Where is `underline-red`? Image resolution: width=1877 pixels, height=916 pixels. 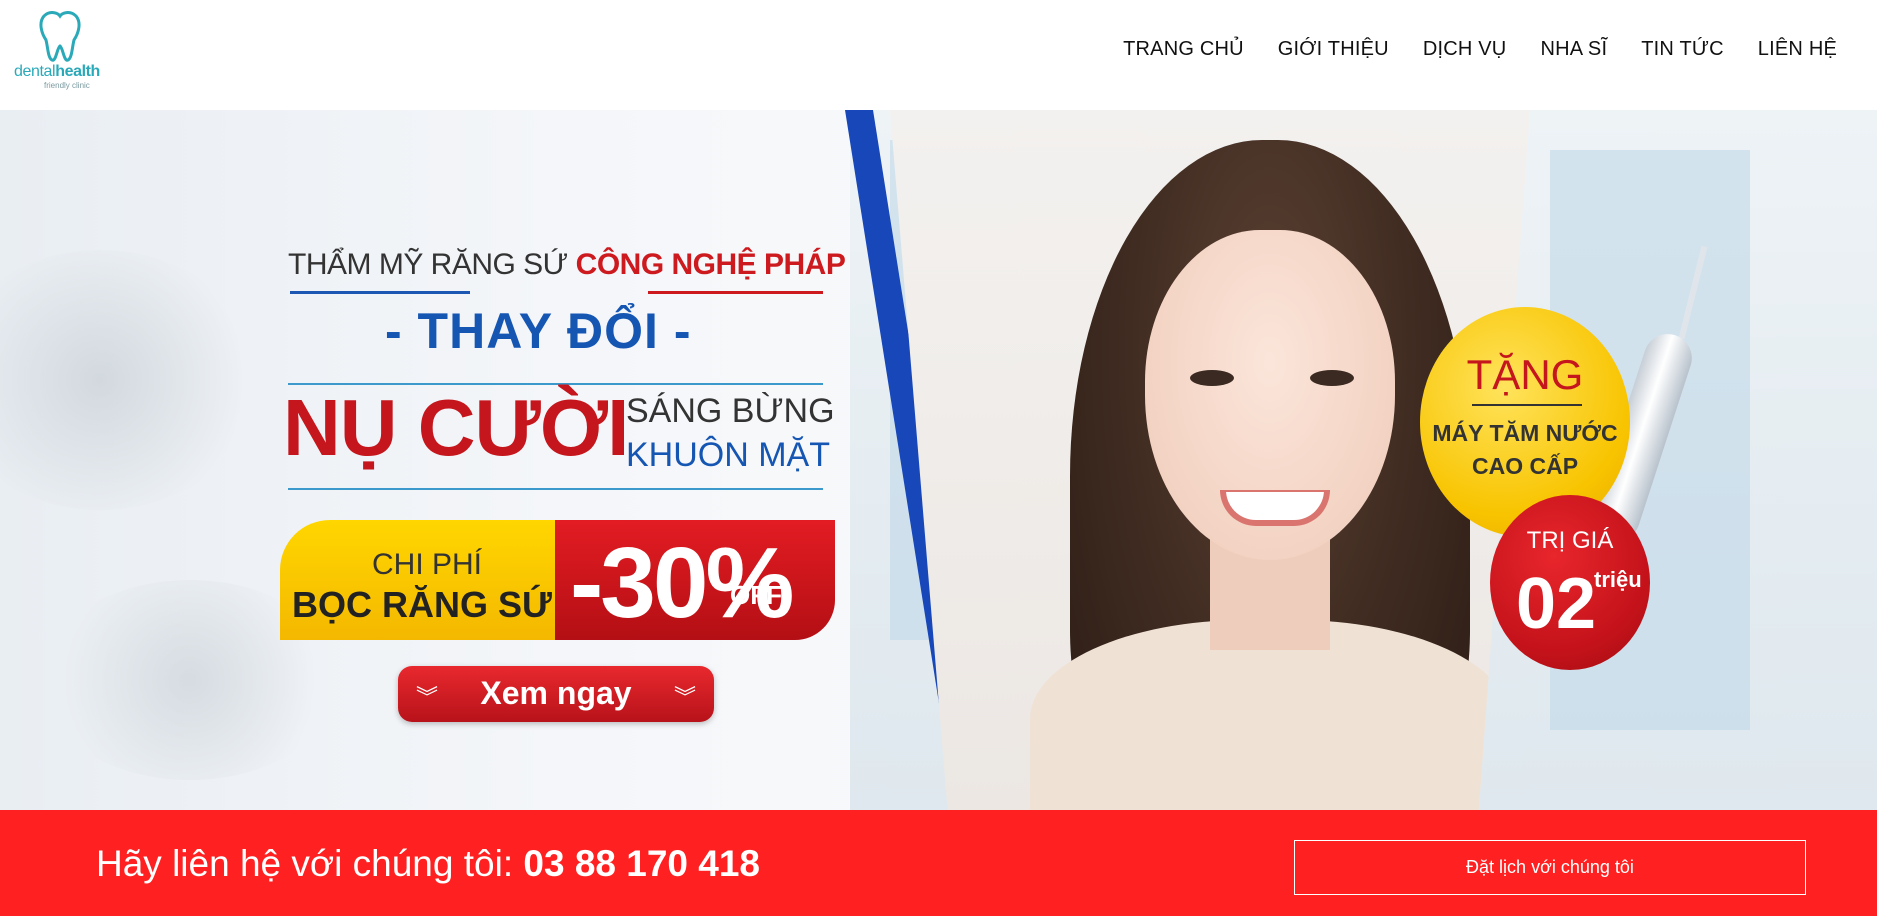 underline-red is located at coordinates (735, 292).